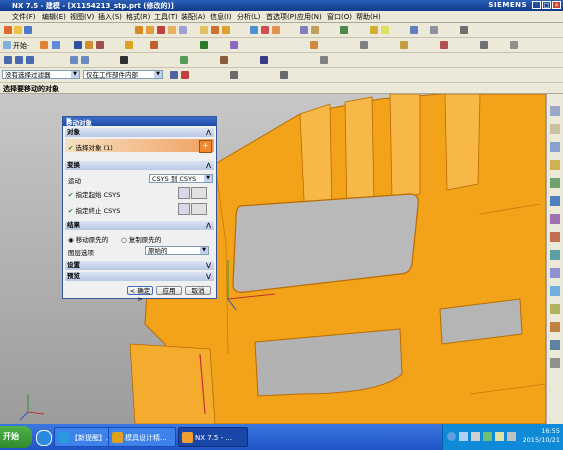 Image resolution: width=563 pixels, height=450 pixels. Describe the element at coordinates (85, 60) in the screenshot. I see `polygon-icon` at that location.